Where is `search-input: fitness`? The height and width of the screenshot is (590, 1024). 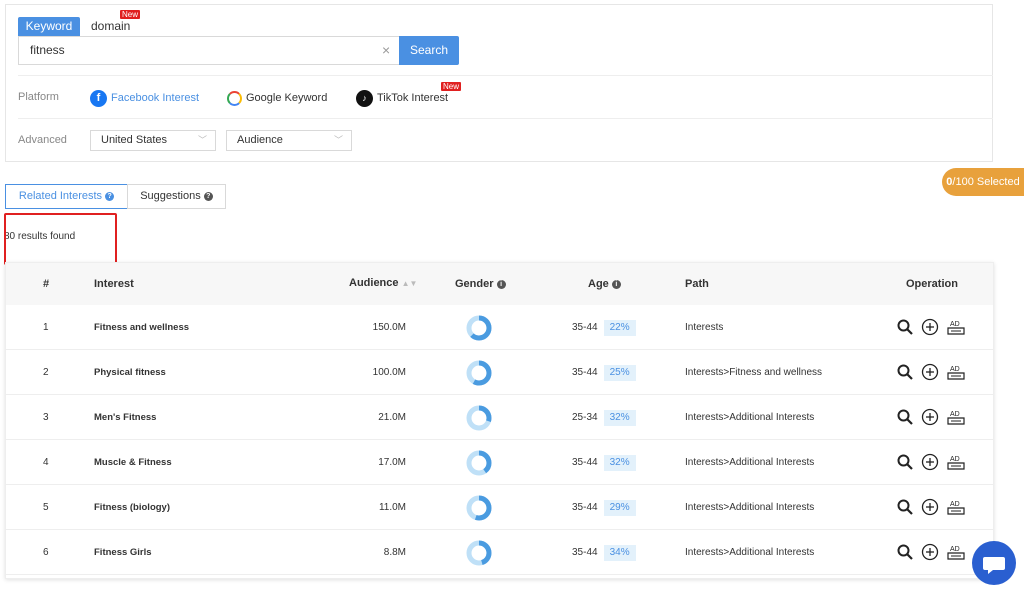 search-input: fitness is located at coordinates (208, 50).